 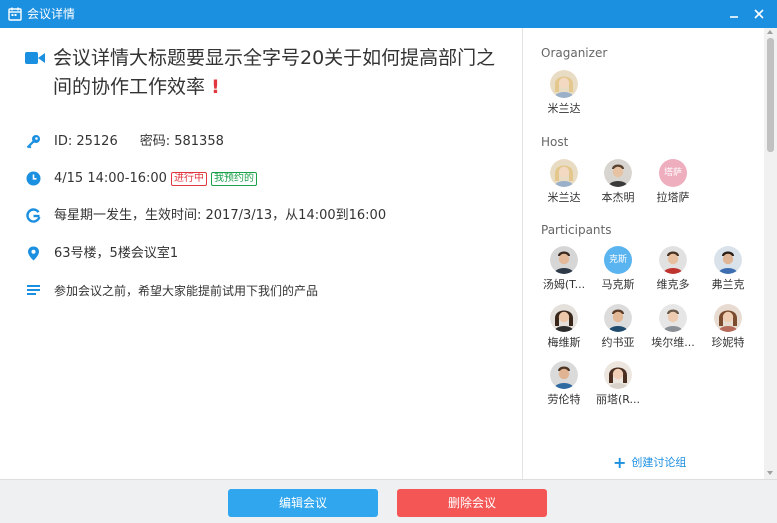 I want to click on video-camera-icon, so click(x=35, y=58).